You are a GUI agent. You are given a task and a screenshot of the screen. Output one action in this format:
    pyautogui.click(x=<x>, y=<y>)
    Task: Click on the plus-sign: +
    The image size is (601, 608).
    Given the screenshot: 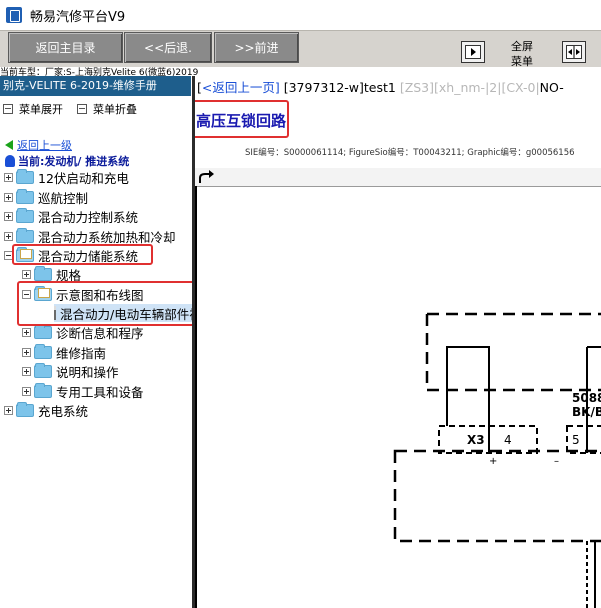 What is the action you would take?
    pyautogui.click(x=493, y=461)
    